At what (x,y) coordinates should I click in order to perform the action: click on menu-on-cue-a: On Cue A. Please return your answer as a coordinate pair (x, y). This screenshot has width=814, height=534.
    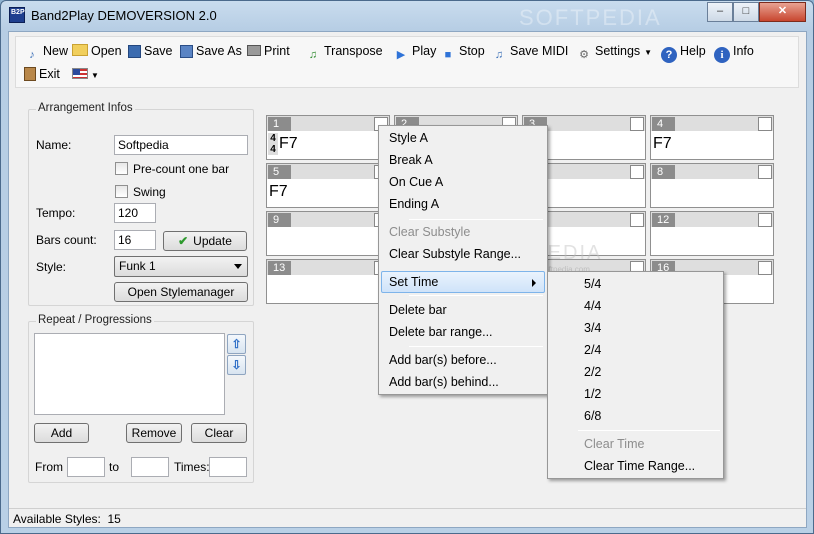
    Looking at the image, I should click on (463, 182).